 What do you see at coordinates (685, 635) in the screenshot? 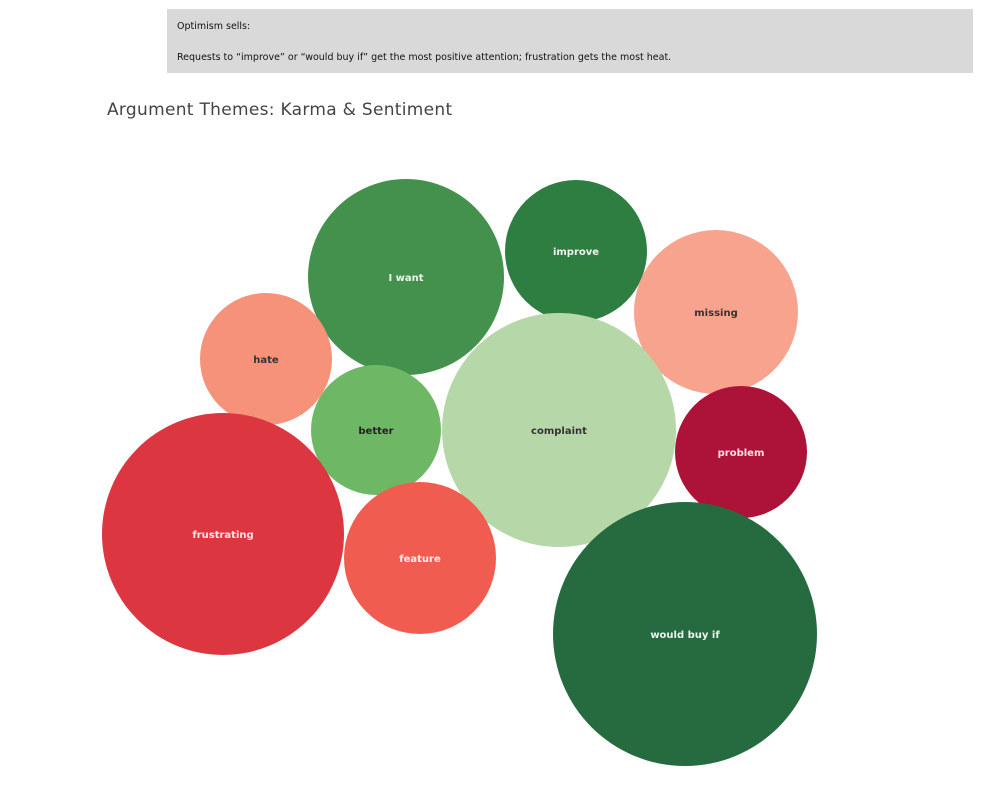
I see `bubble-label-would-buy-if: would buy if` at bounding box center [685, 635].